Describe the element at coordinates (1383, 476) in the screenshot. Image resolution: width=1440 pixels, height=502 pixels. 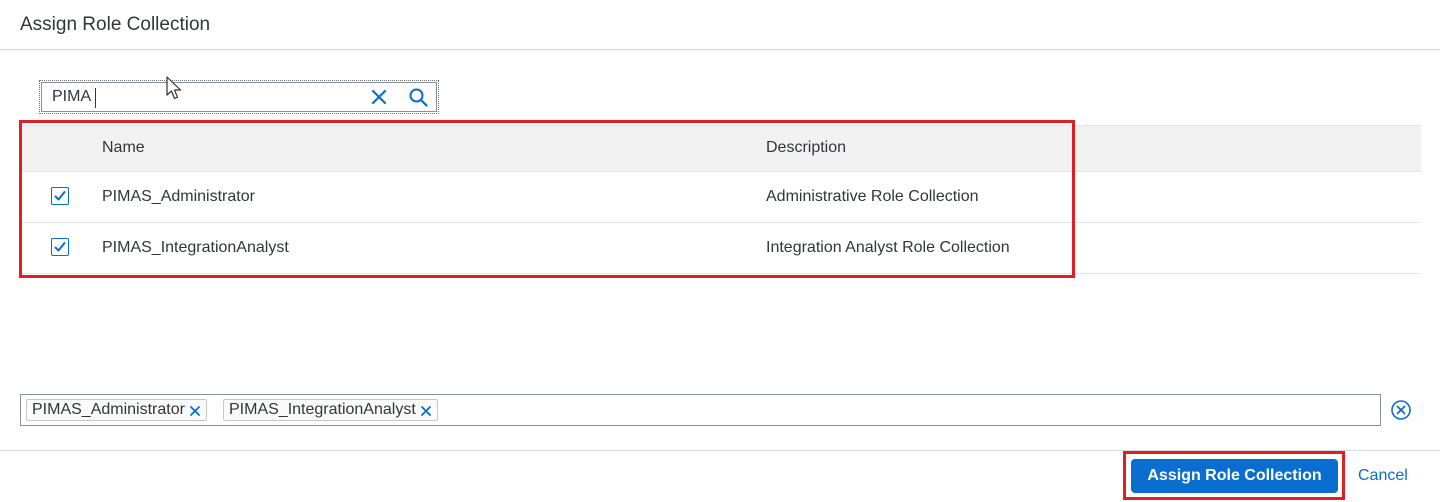
I see `cancel-button: Cancel` at that location.